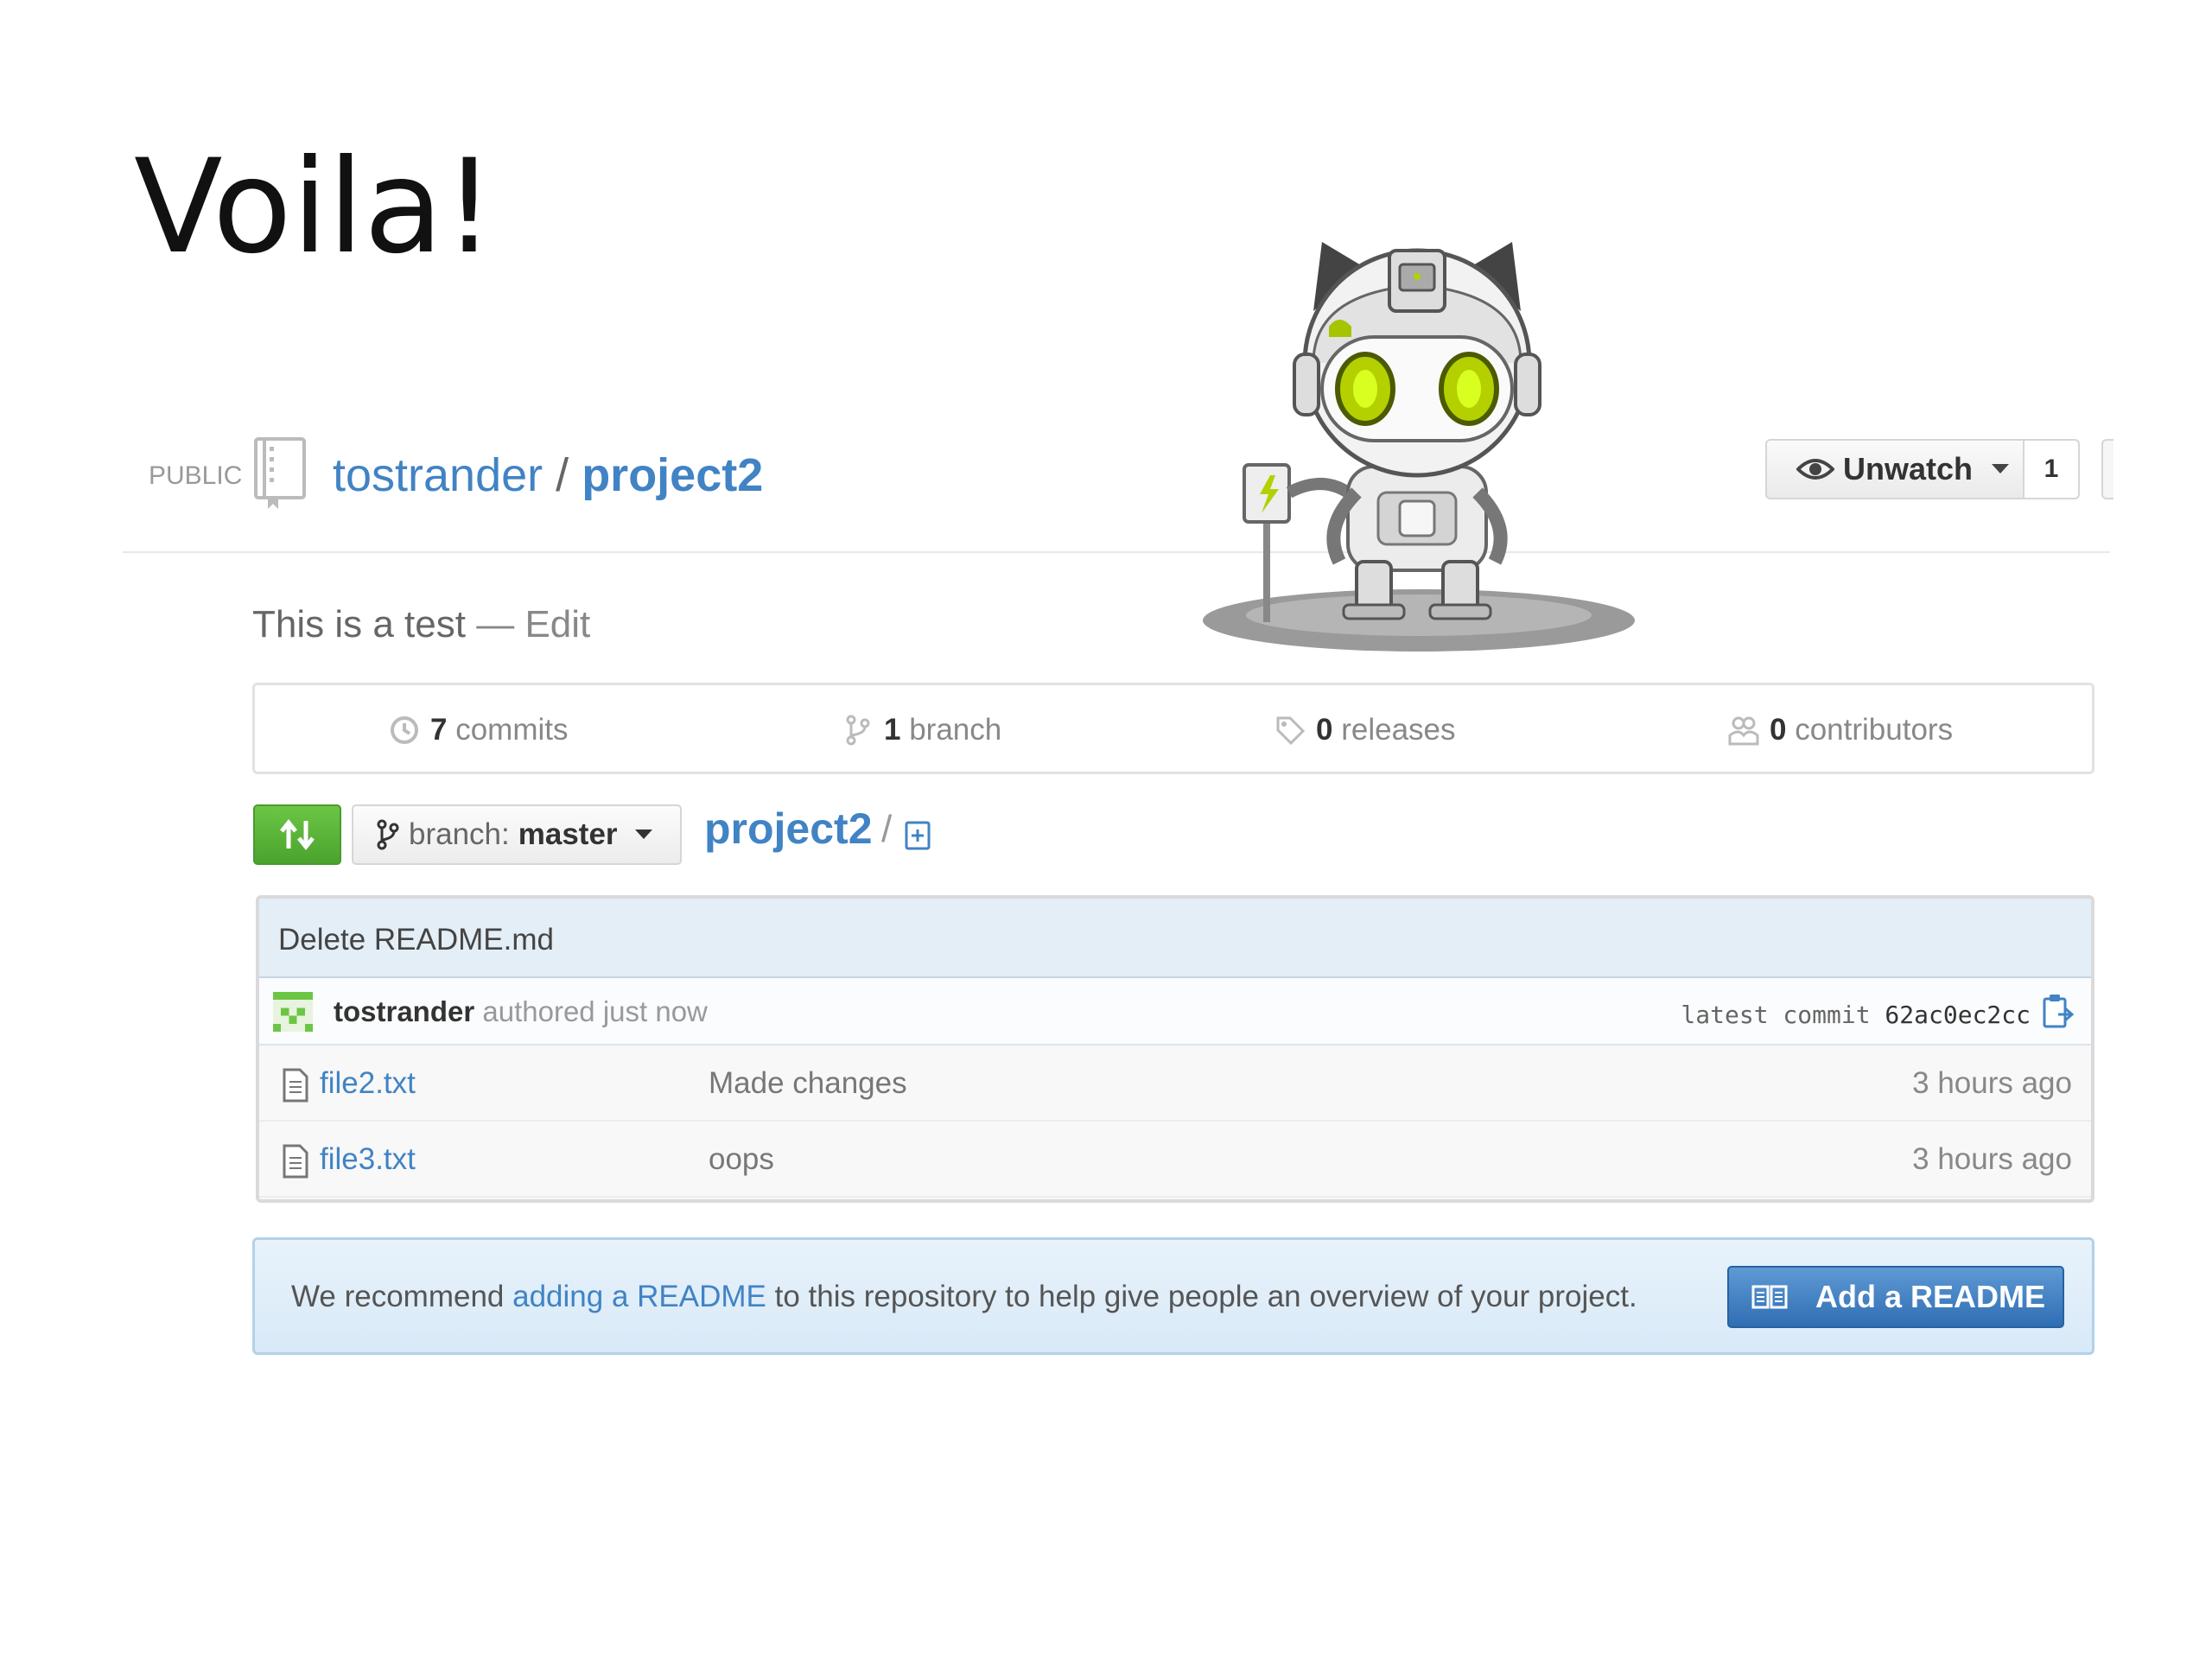 The height and width of the screenshot is (1659, 2212). I want to click on description-dash: —, so click(495, 624).